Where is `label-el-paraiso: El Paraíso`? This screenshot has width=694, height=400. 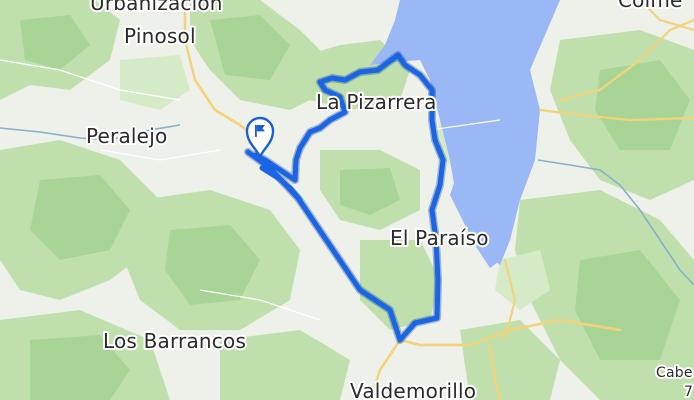 label-el-paraiso: El Paraíso is located at coordinates (439, 238).